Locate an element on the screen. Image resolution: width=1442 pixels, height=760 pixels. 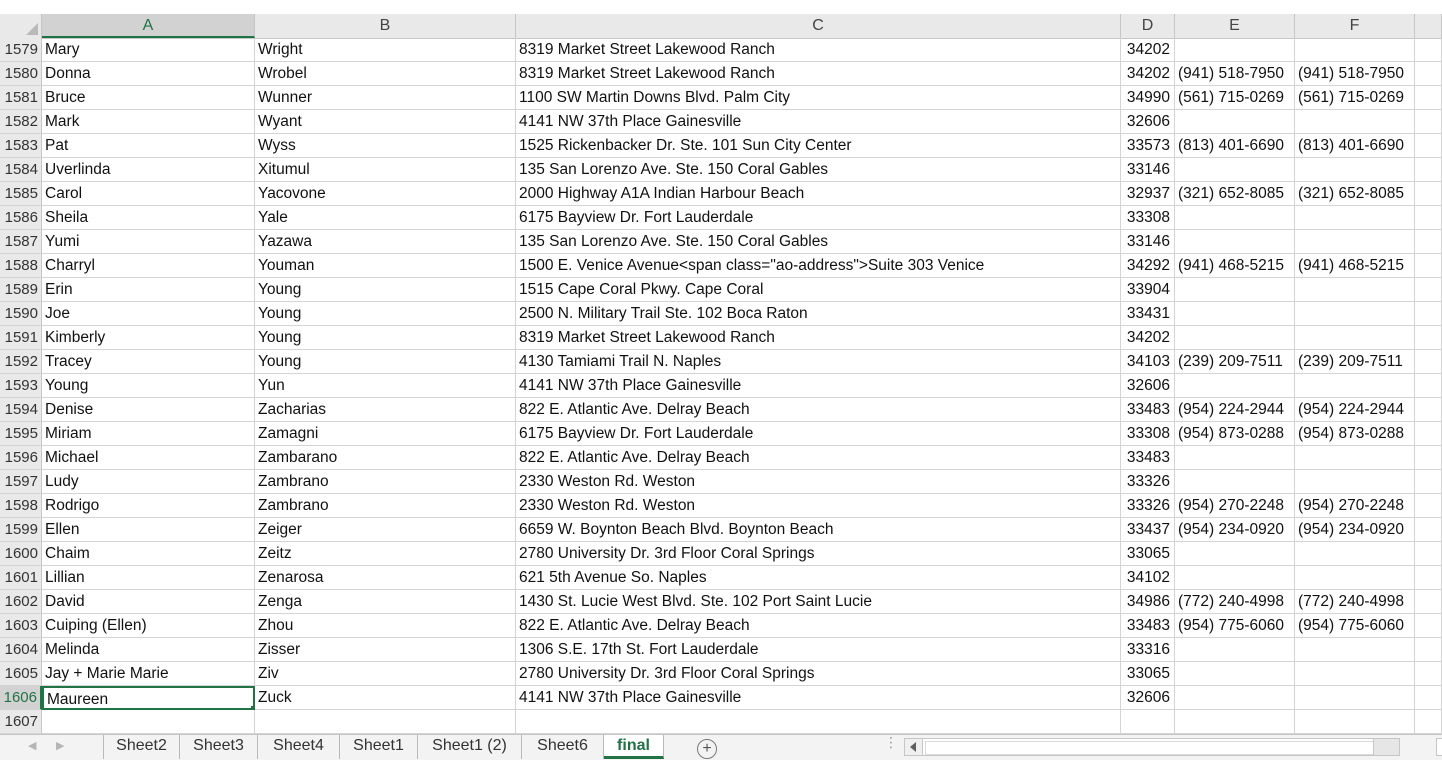
cell-last-name: Wunner is located at coordinates (385, 98).